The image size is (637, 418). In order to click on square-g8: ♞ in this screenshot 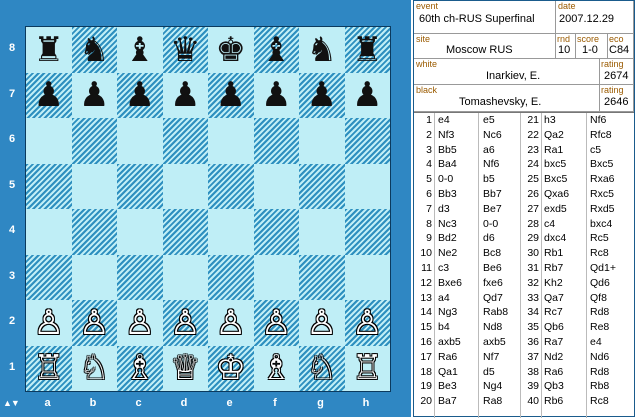, I will do `click(322, 50)`.